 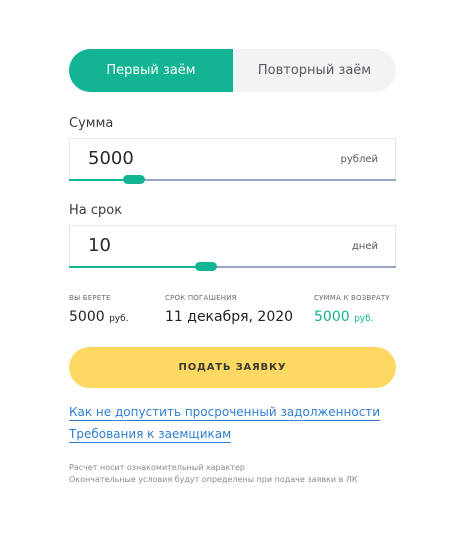 I want to click on summary-take: ВЫ БЕРЕТЕ 5000 руб., so click(x=99, y=309).